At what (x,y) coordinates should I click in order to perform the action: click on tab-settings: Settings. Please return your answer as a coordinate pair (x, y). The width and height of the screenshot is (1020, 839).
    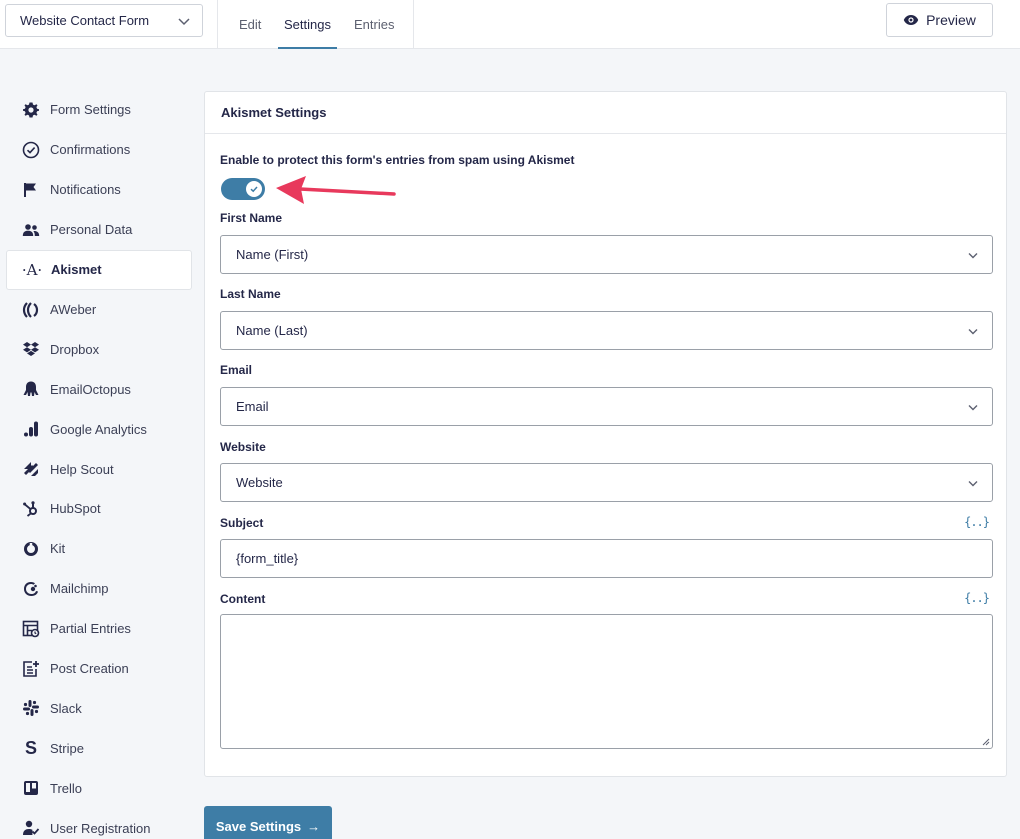
    Looking at the image, I should click on (307, 24).